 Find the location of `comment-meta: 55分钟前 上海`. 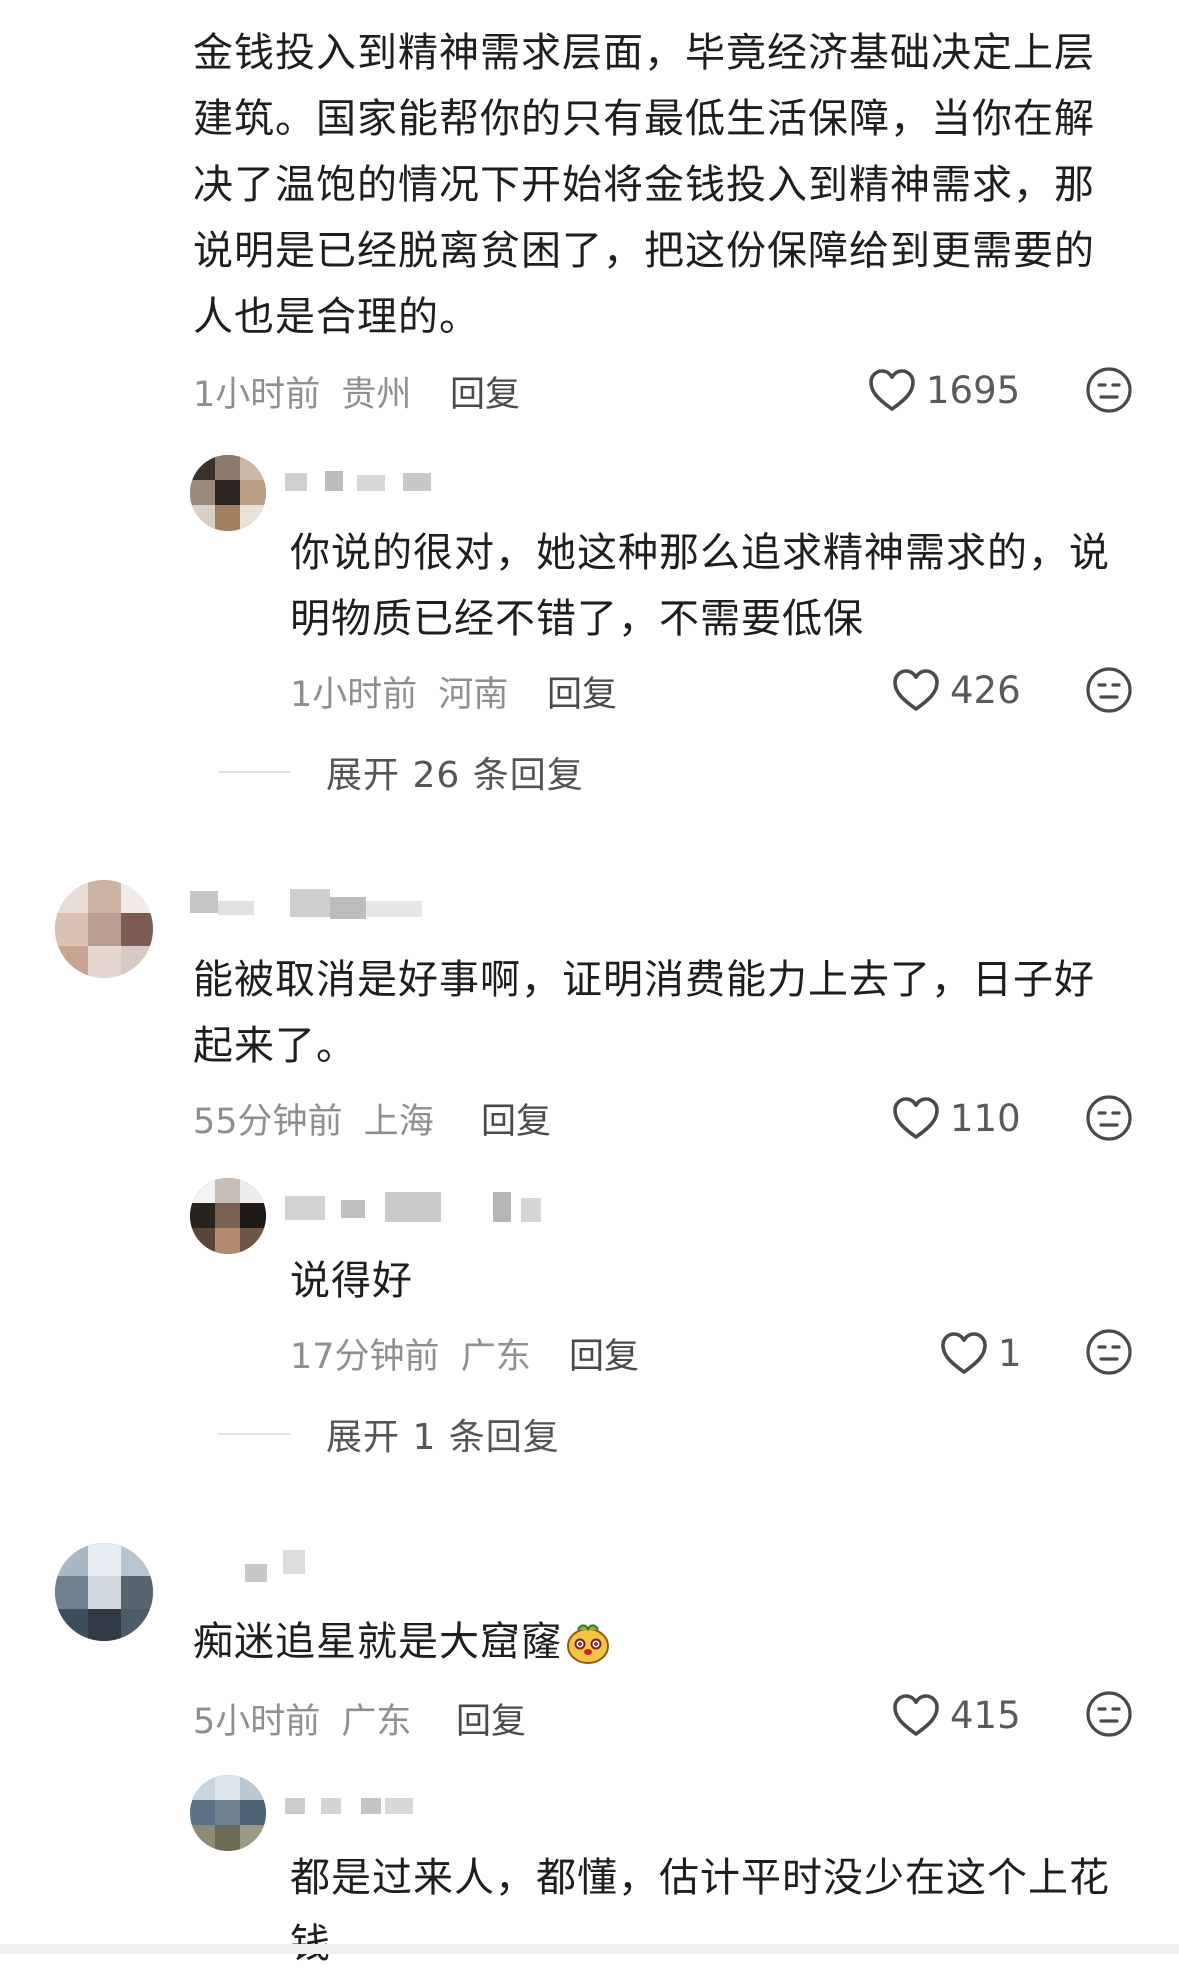

comment-meta: 55分钟前 上海 is located at coordinates (313, 1118).